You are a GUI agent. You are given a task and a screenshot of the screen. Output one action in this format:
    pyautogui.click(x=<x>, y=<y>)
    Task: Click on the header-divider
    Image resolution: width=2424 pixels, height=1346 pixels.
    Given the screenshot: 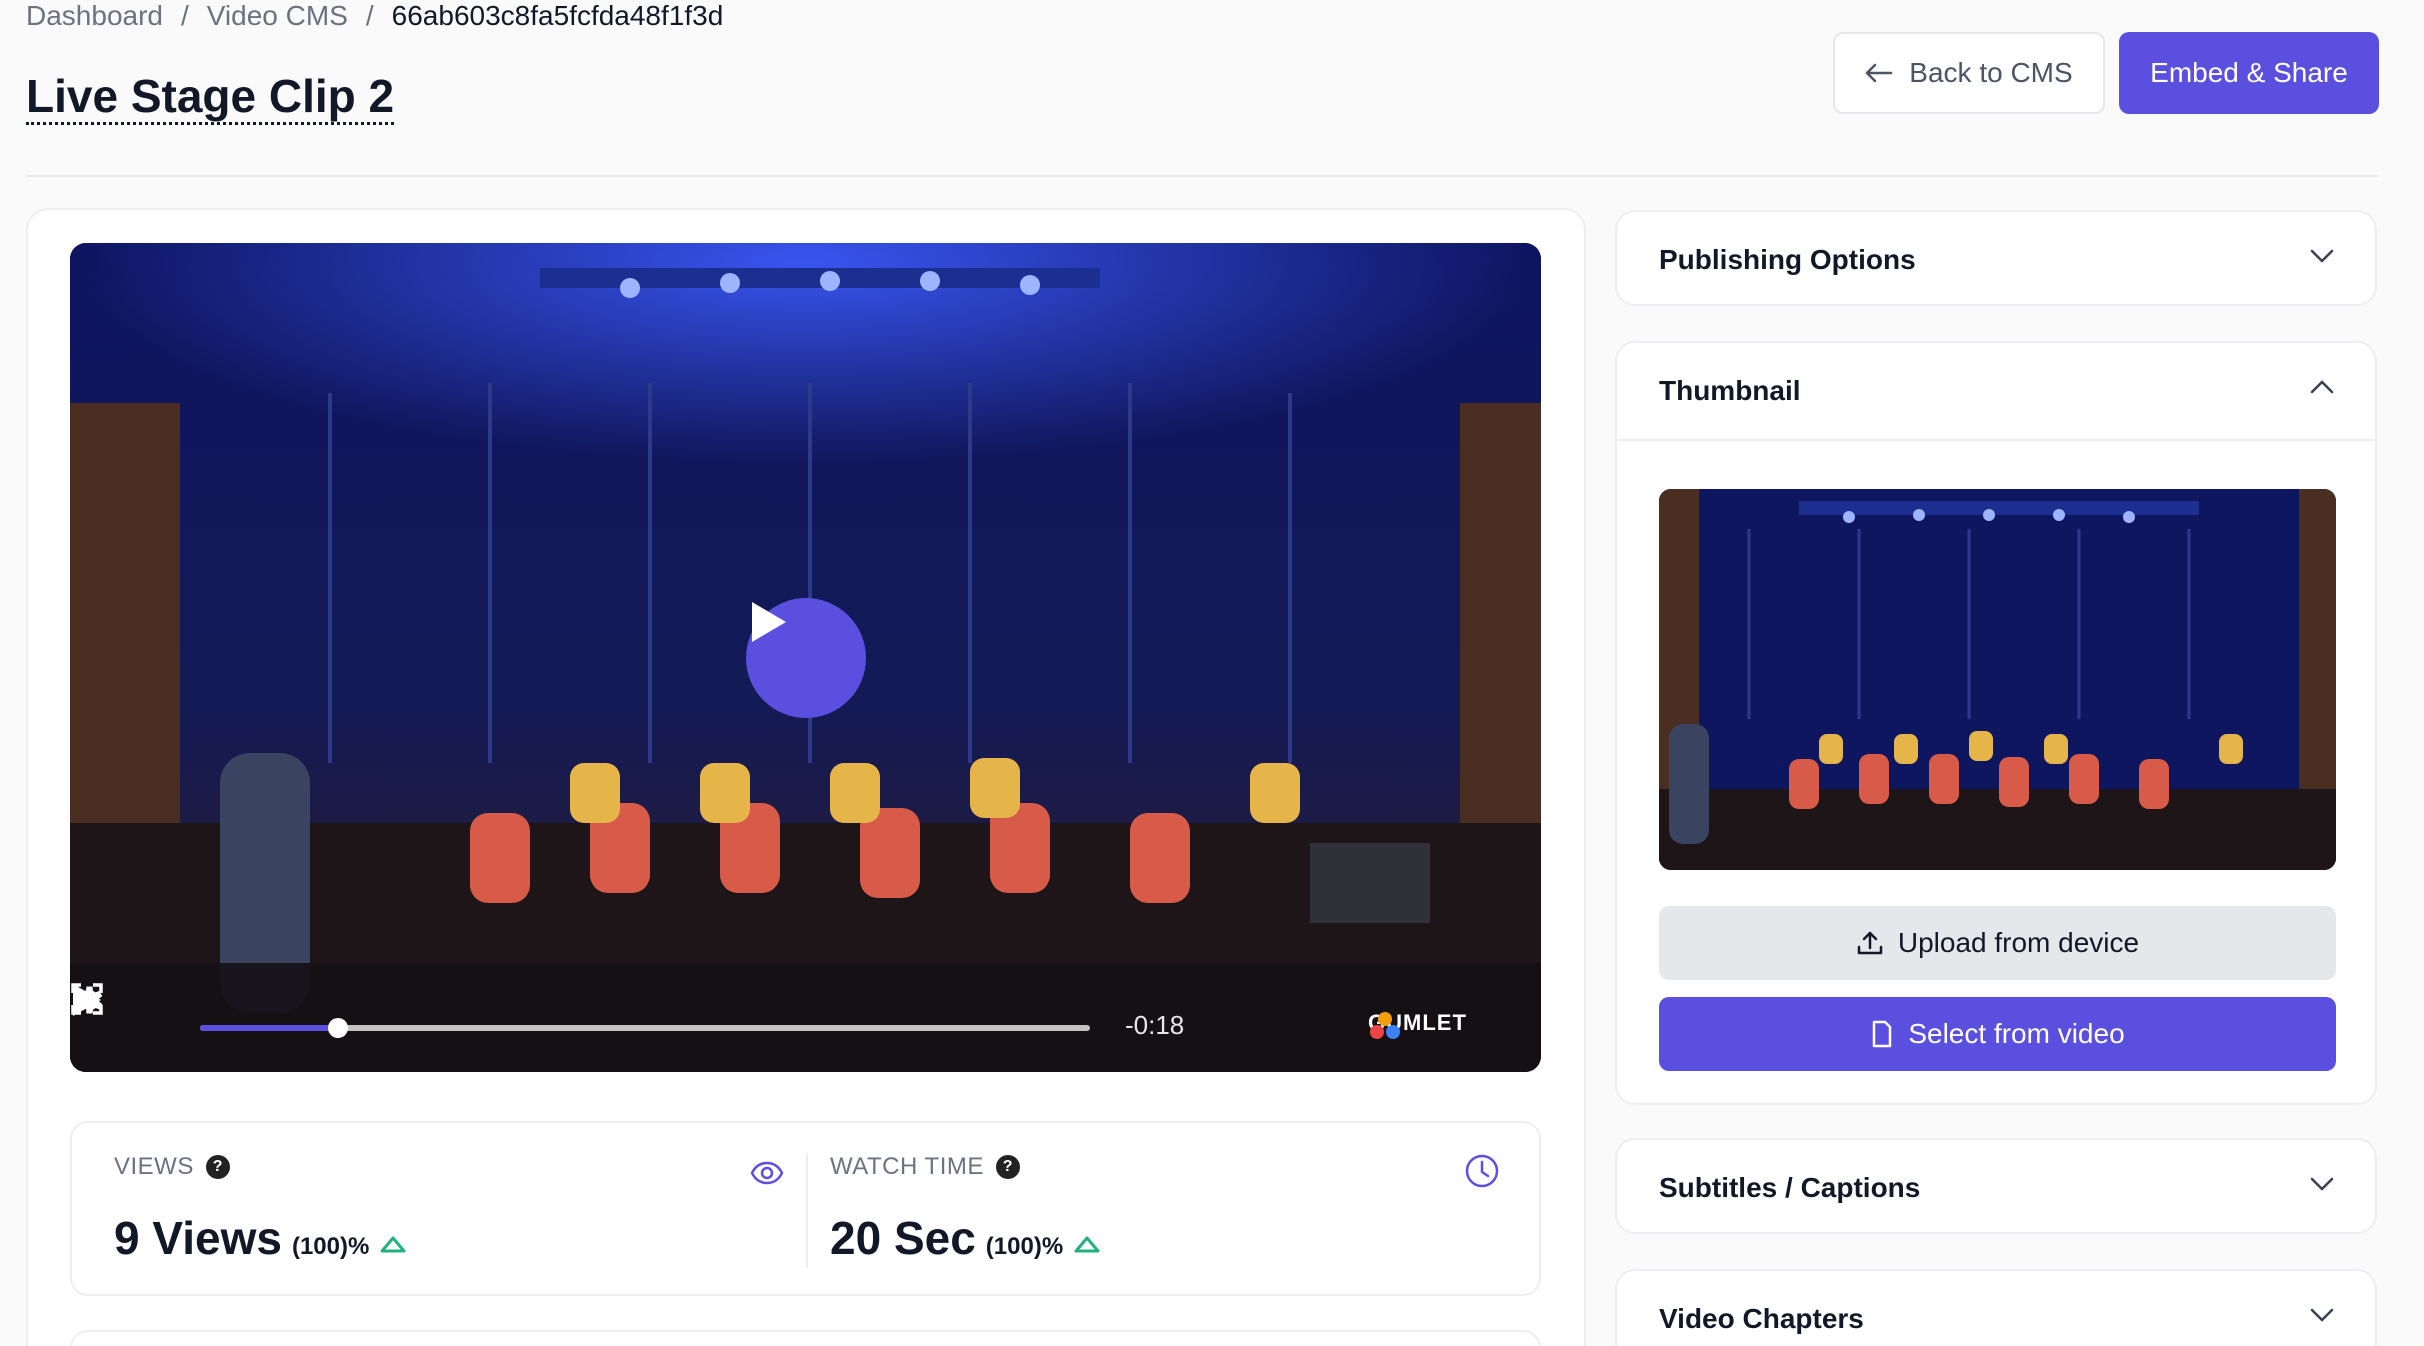 What is the action you would take?
    pyautogui.click(x=1202, y=176)
    